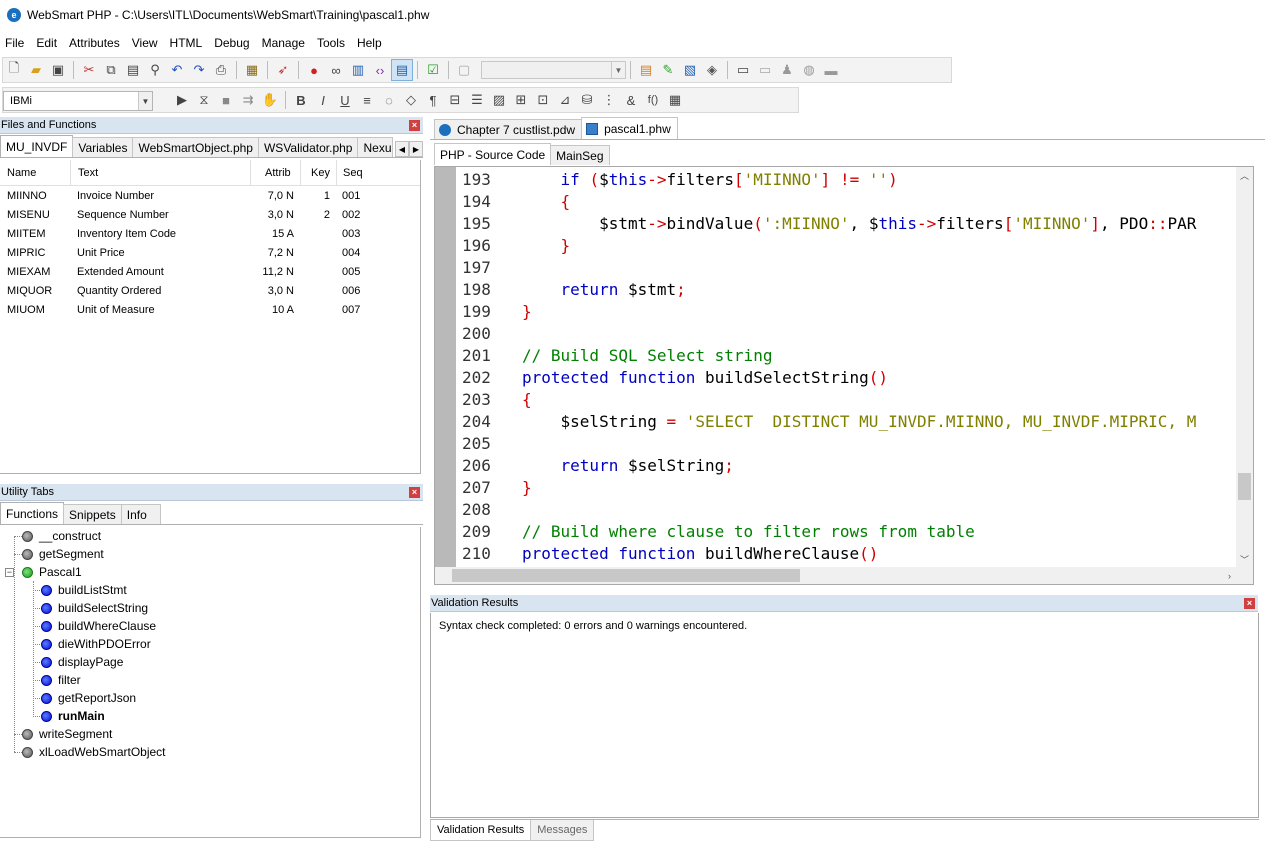  Describe the element at coordinates (82, 662) in the screenshot. I see `tree-item-displaypage: displayPage` at that location.